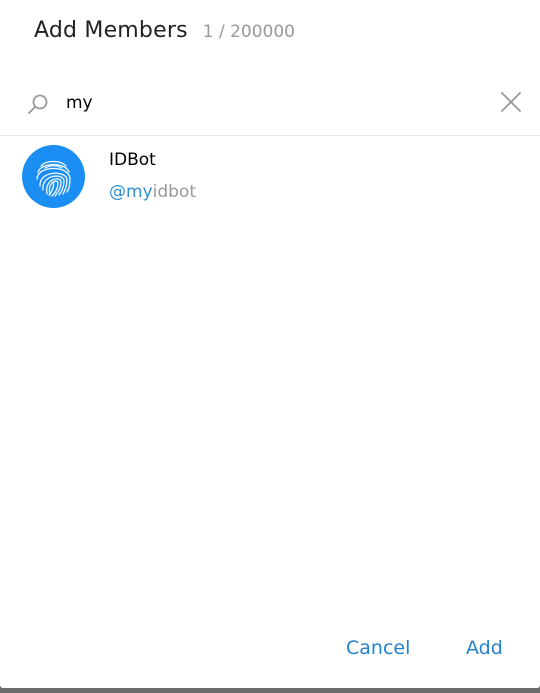 This screenshot has height=693, width=540. What do you see at coordinates (511, 102) in the screenshot?
I see `close-icon` at bounding box center [511, 102].